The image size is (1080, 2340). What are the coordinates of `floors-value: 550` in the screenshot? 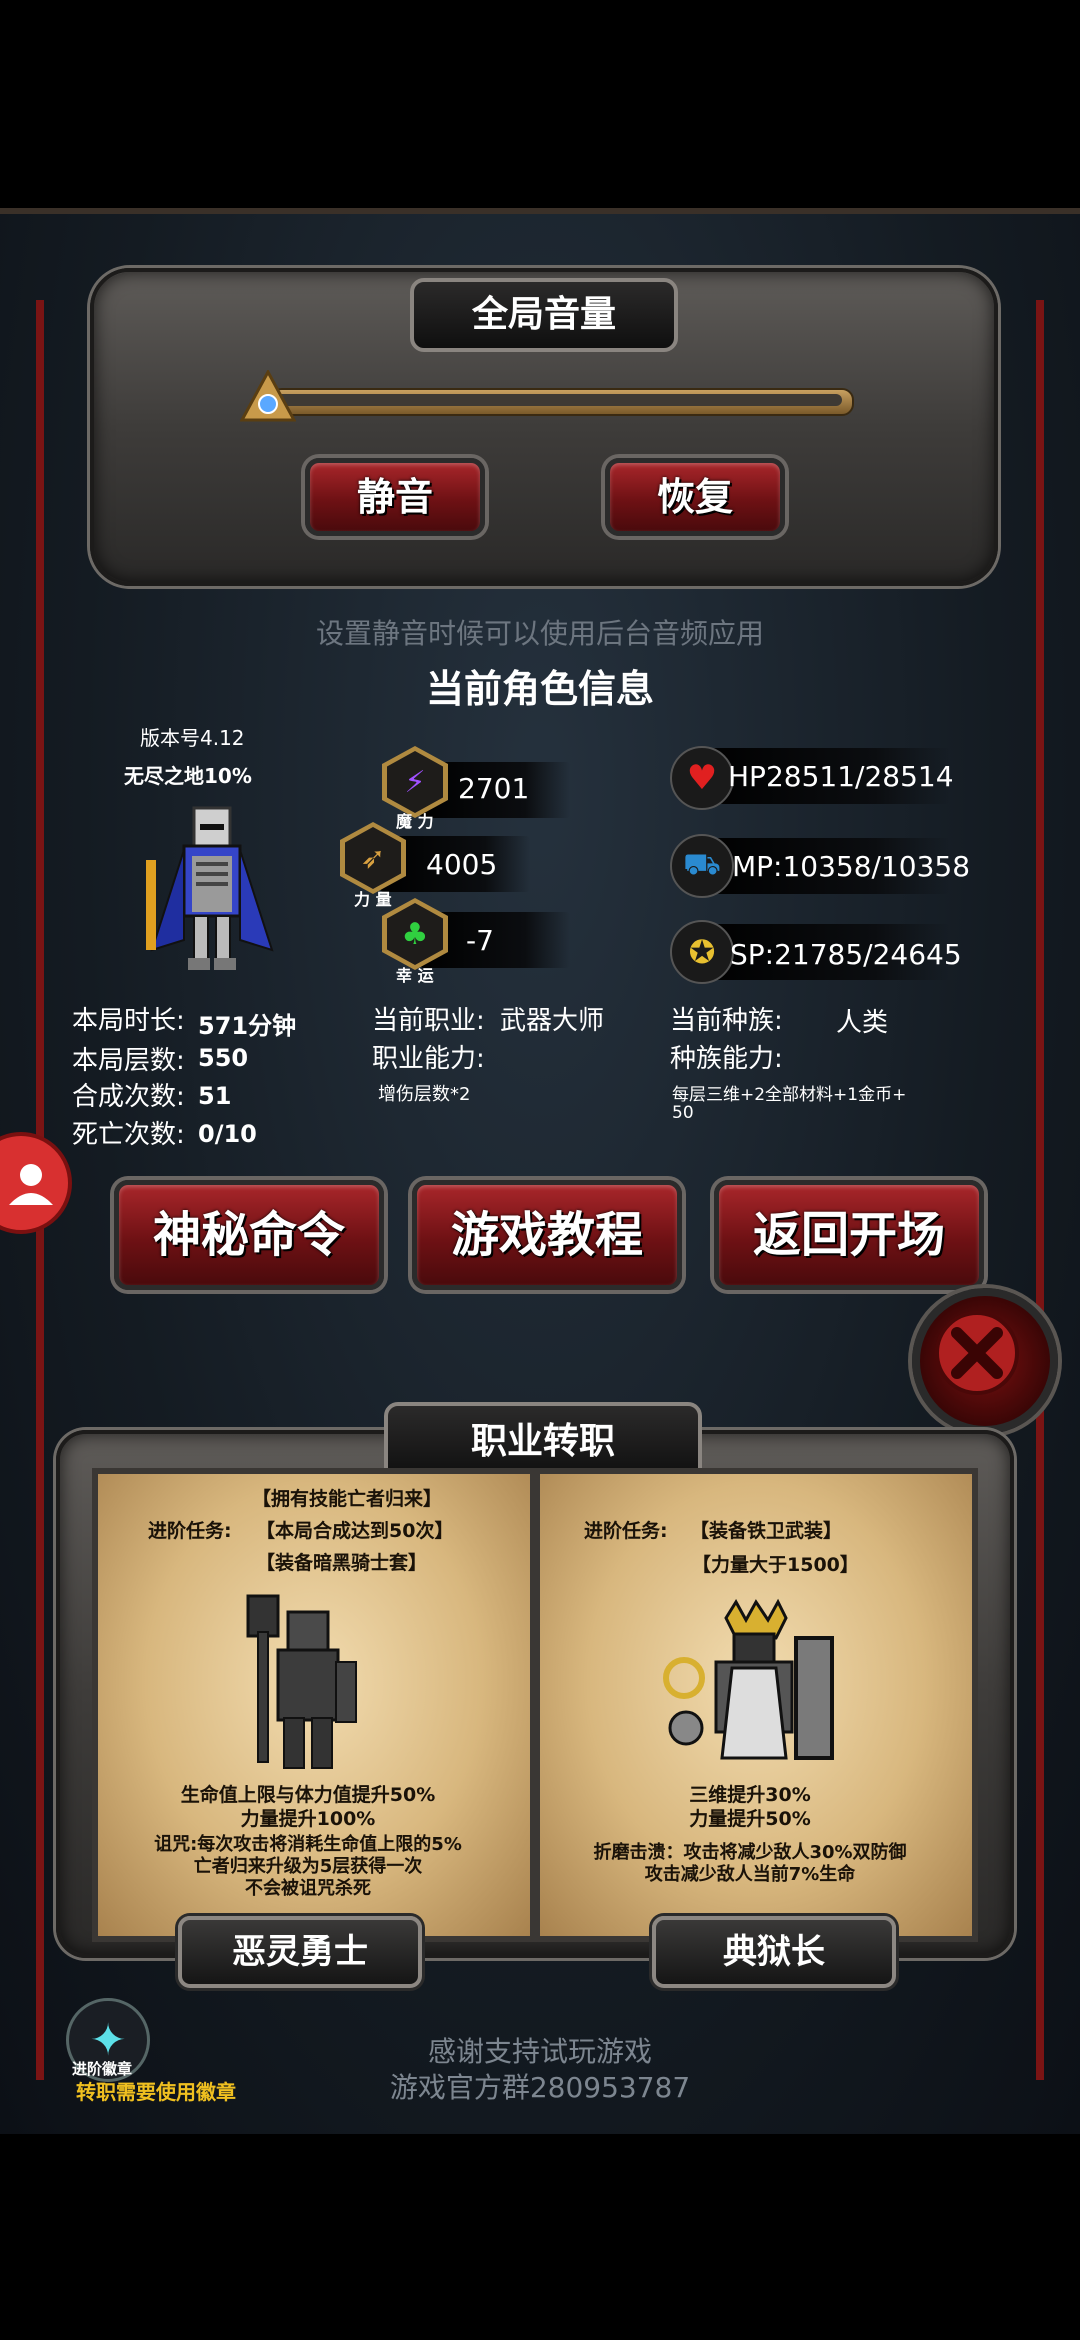 It's located at (223, 1058).